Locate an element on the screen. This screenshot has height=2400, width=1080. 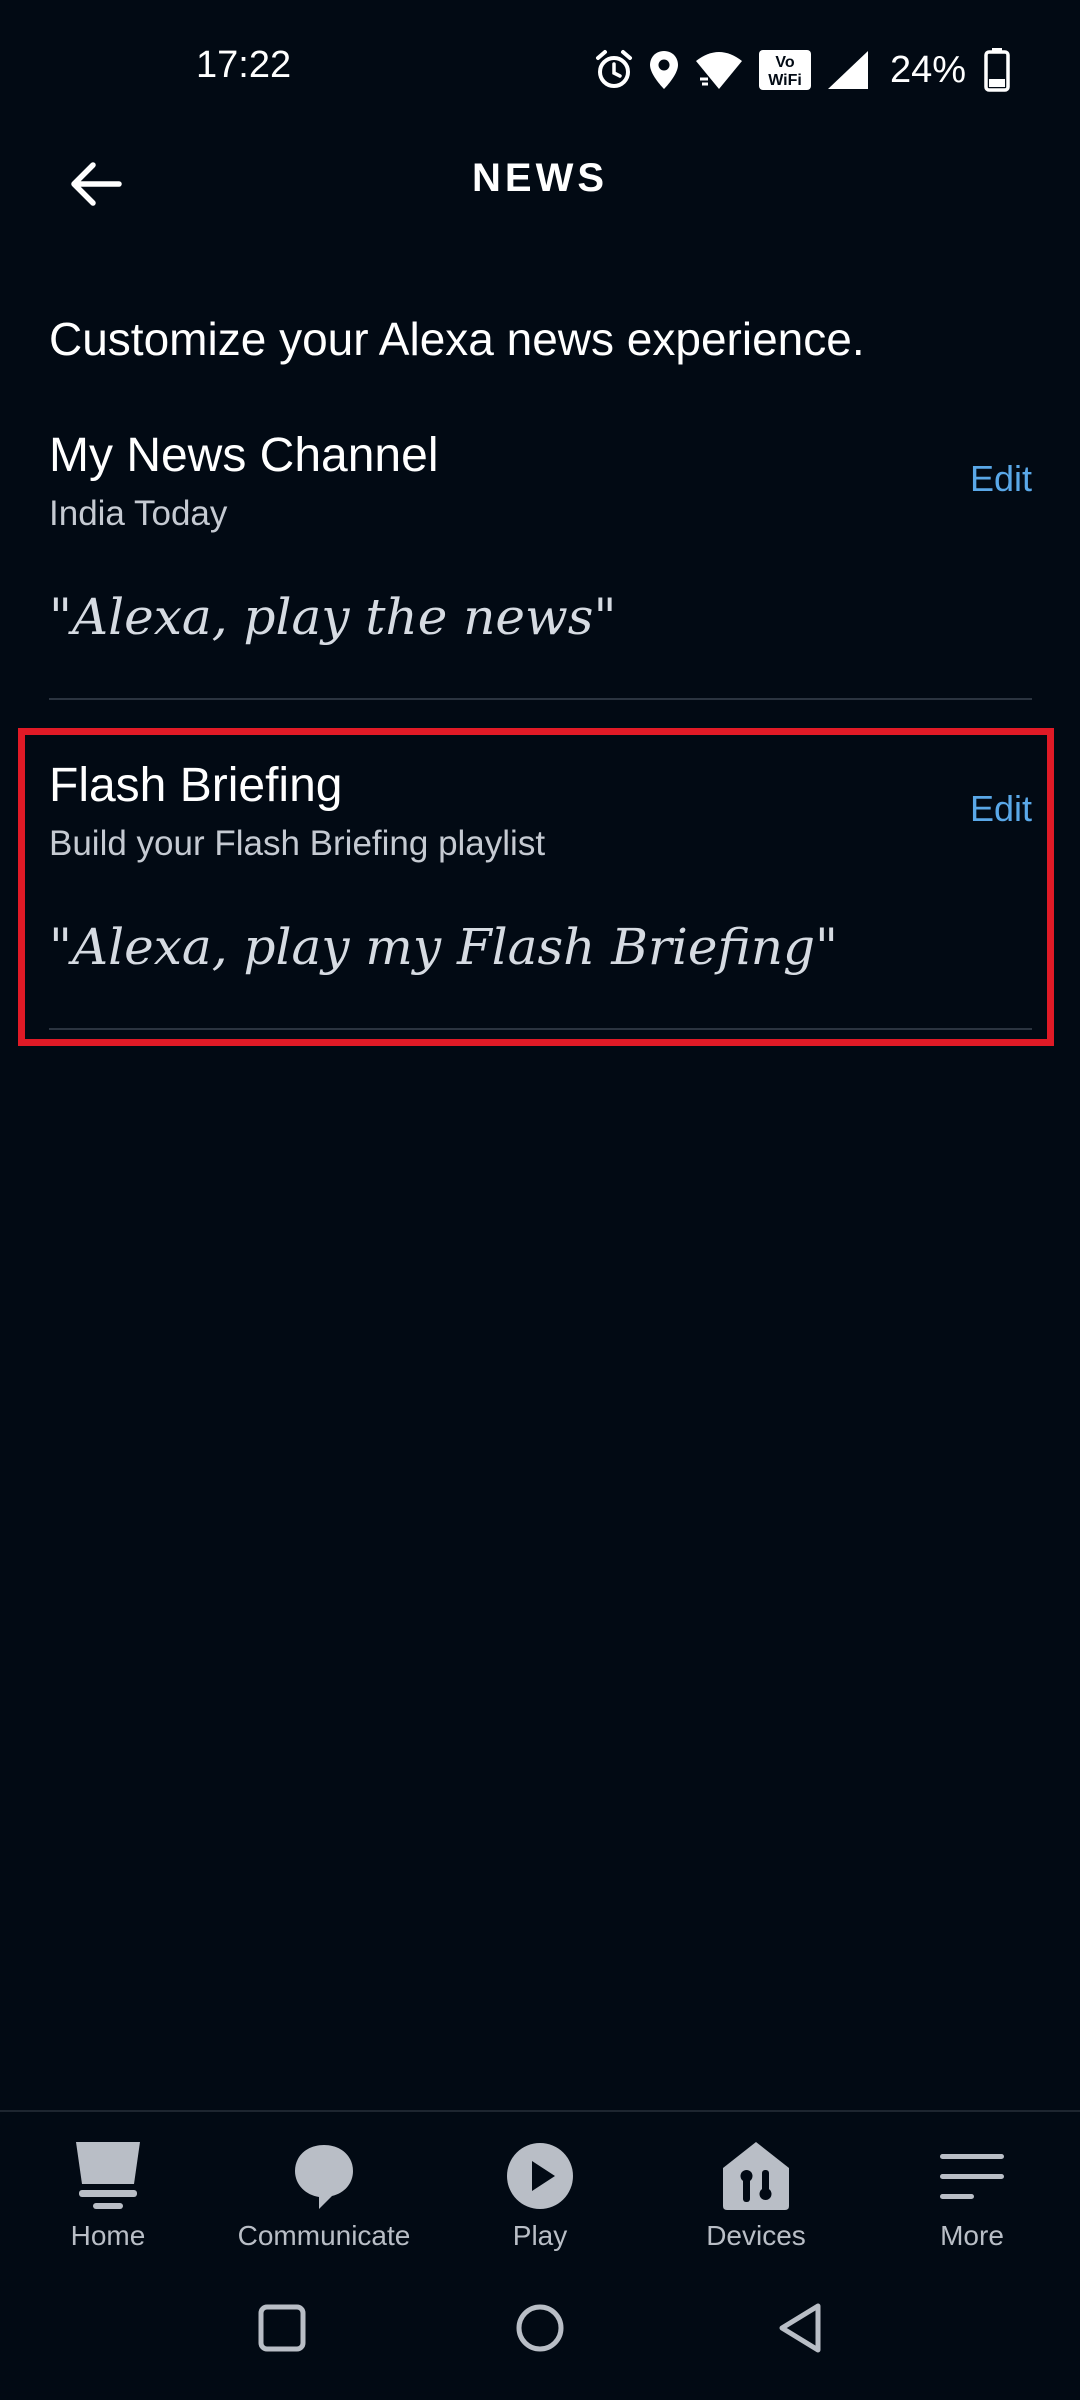
battery-icon is located at coordinates (997, 70).